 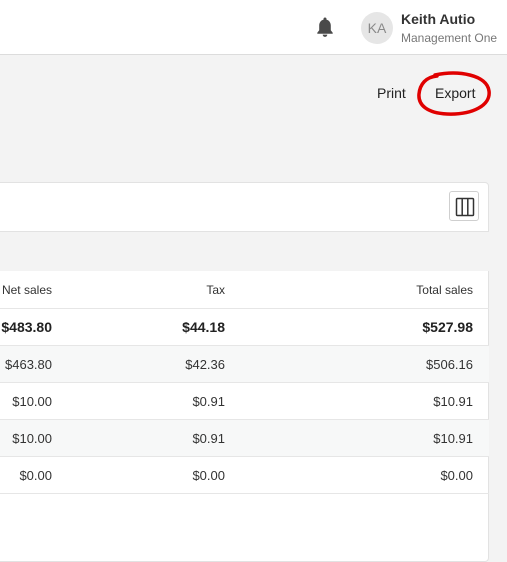 I want to click on columns-button, so click(x=464, y=206).